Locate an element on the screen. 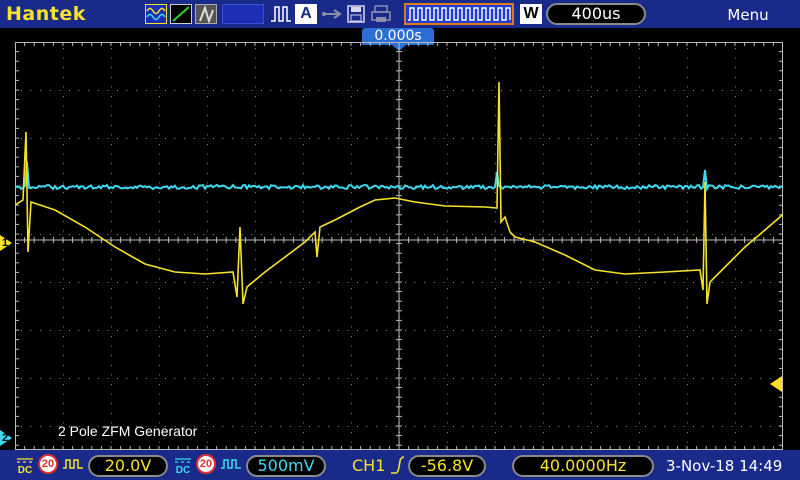 Image resolution: width=800 pixels, height=480 pixels. waveform-caption: 2 Pole ZFM Generator is located at coordinates (128, 431).